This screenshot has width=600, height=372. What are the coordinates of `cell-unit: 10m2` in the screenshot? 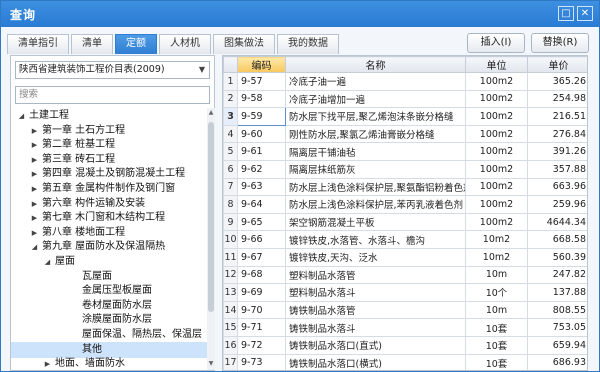 It's located at (496, 257).